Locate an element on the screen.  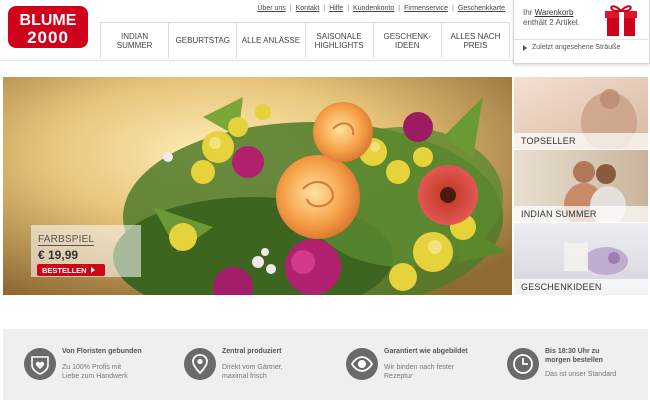
nav-item-alles-nach-preis: ALLES NACH PREIS is located at coordinates (476, 40).